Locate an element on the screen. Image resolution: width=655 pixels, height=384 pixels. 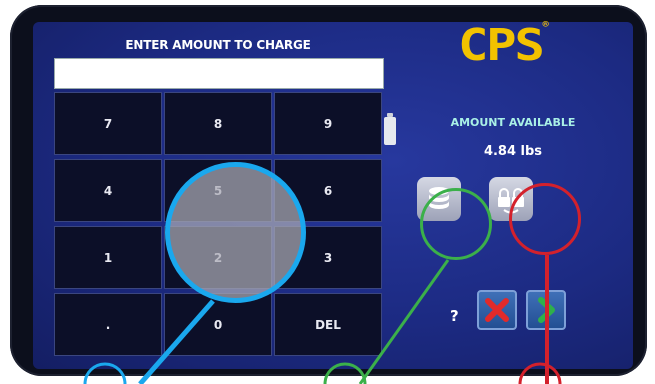
callout-arc-green is located at coordinates (345, 373).